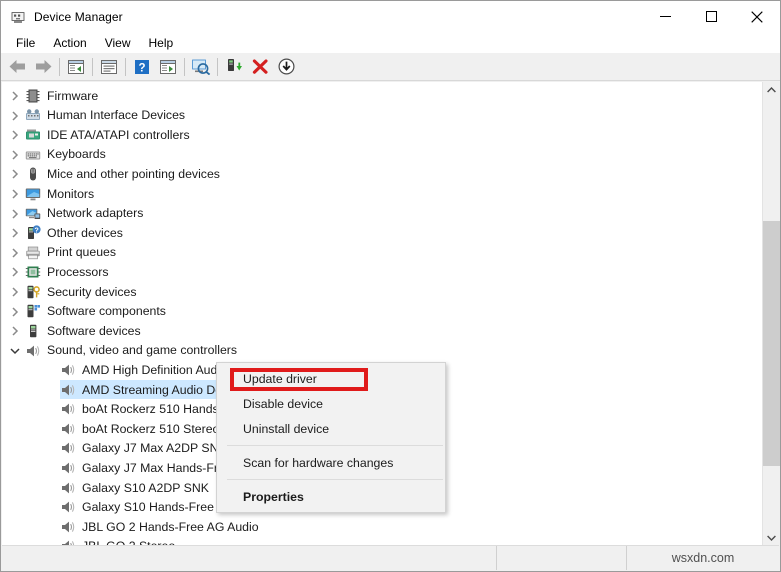 This screenshot has height=572, width=781. What do you see at coordinates (771, 90) in the screenshot?
I see `scroll-up-button` at bounding box center [771, 90].